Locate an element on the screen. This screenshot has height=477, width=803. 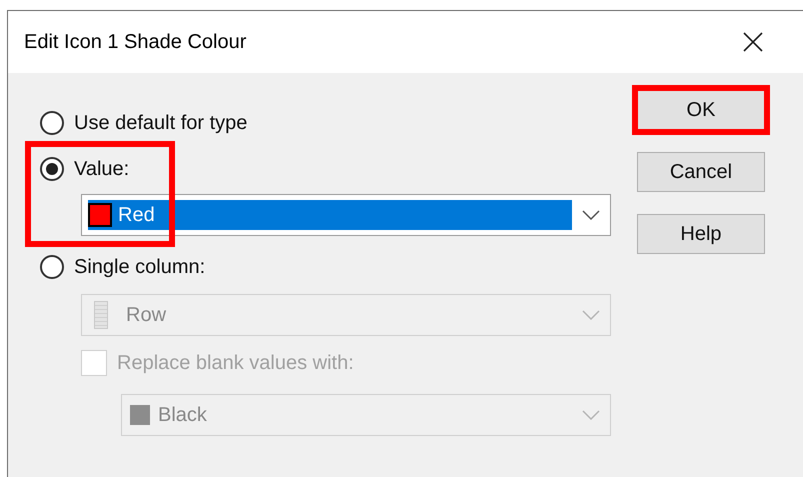
dropdown-value: Red is located at coordinates (136, 215).